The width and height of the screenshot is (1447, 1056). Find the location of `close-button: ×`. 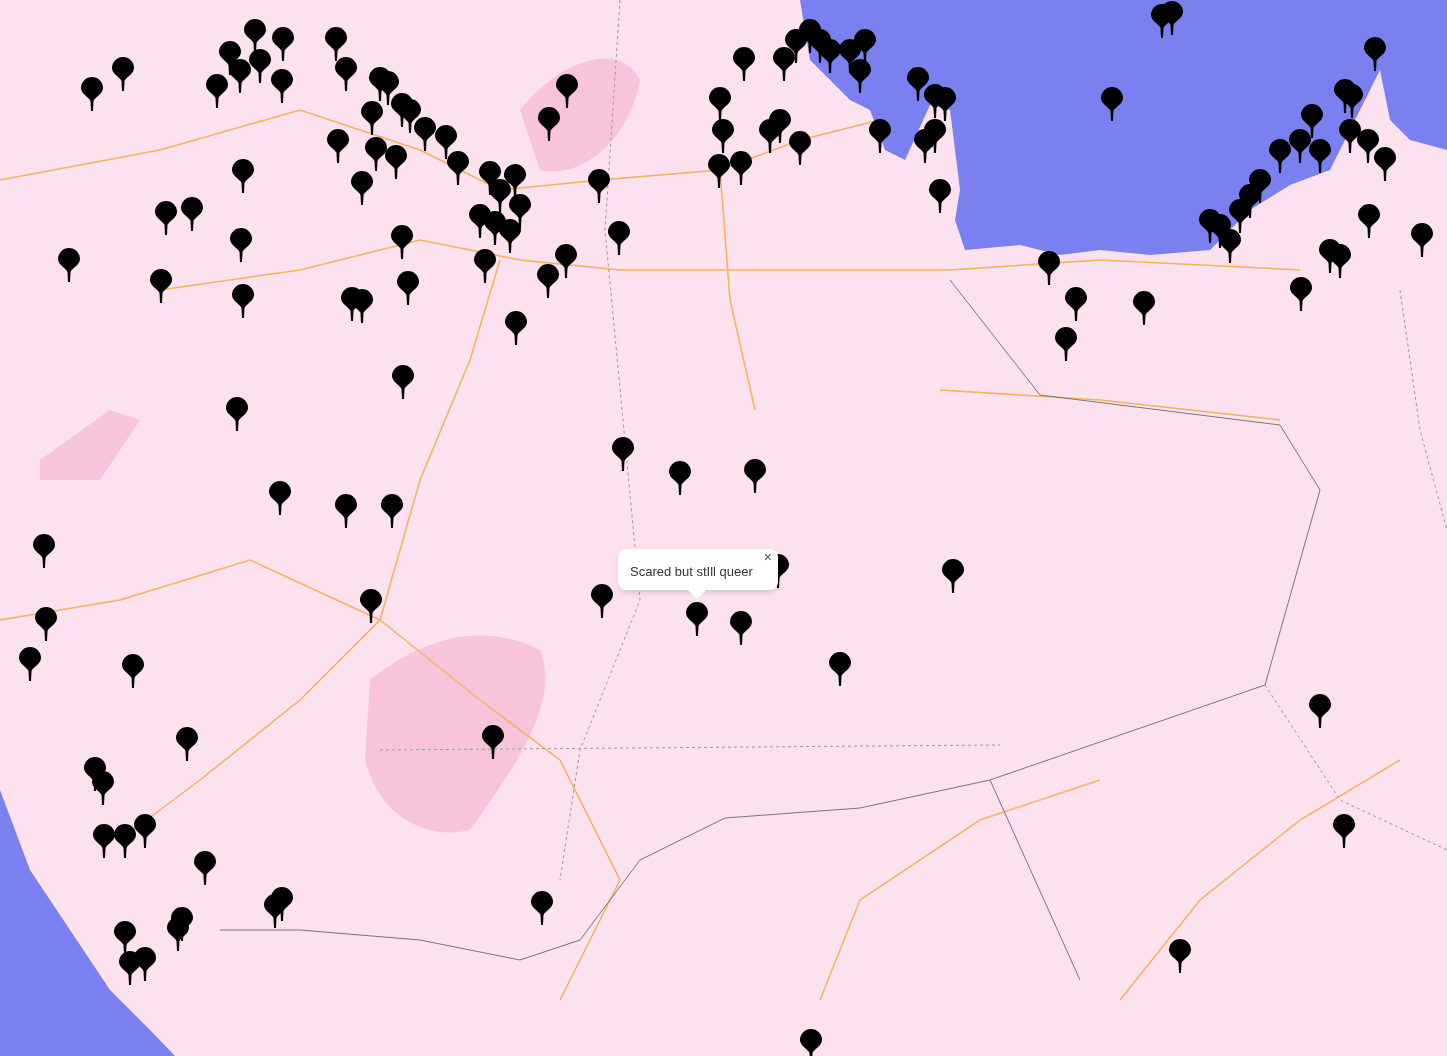

close-button: × is located at coordinates (767, 557).